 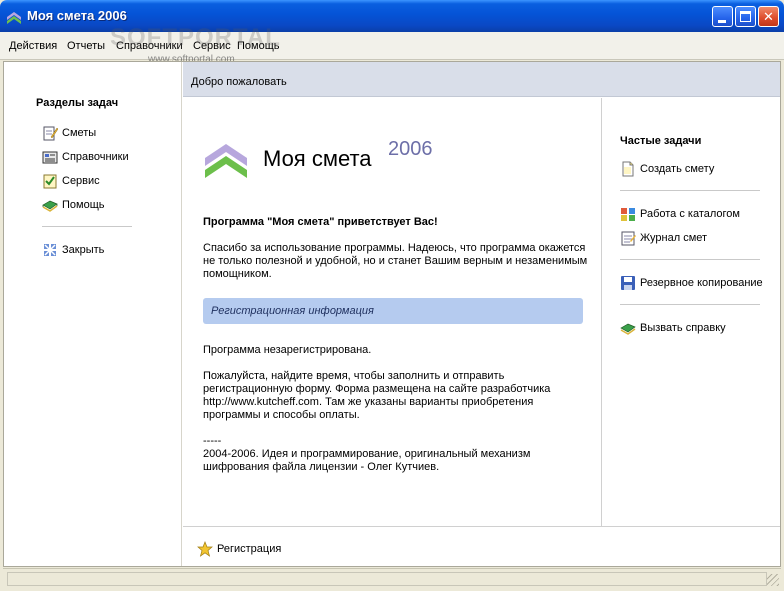 I want to click on welcome-header: Добро пожаловать, so click(x=481, y=79).